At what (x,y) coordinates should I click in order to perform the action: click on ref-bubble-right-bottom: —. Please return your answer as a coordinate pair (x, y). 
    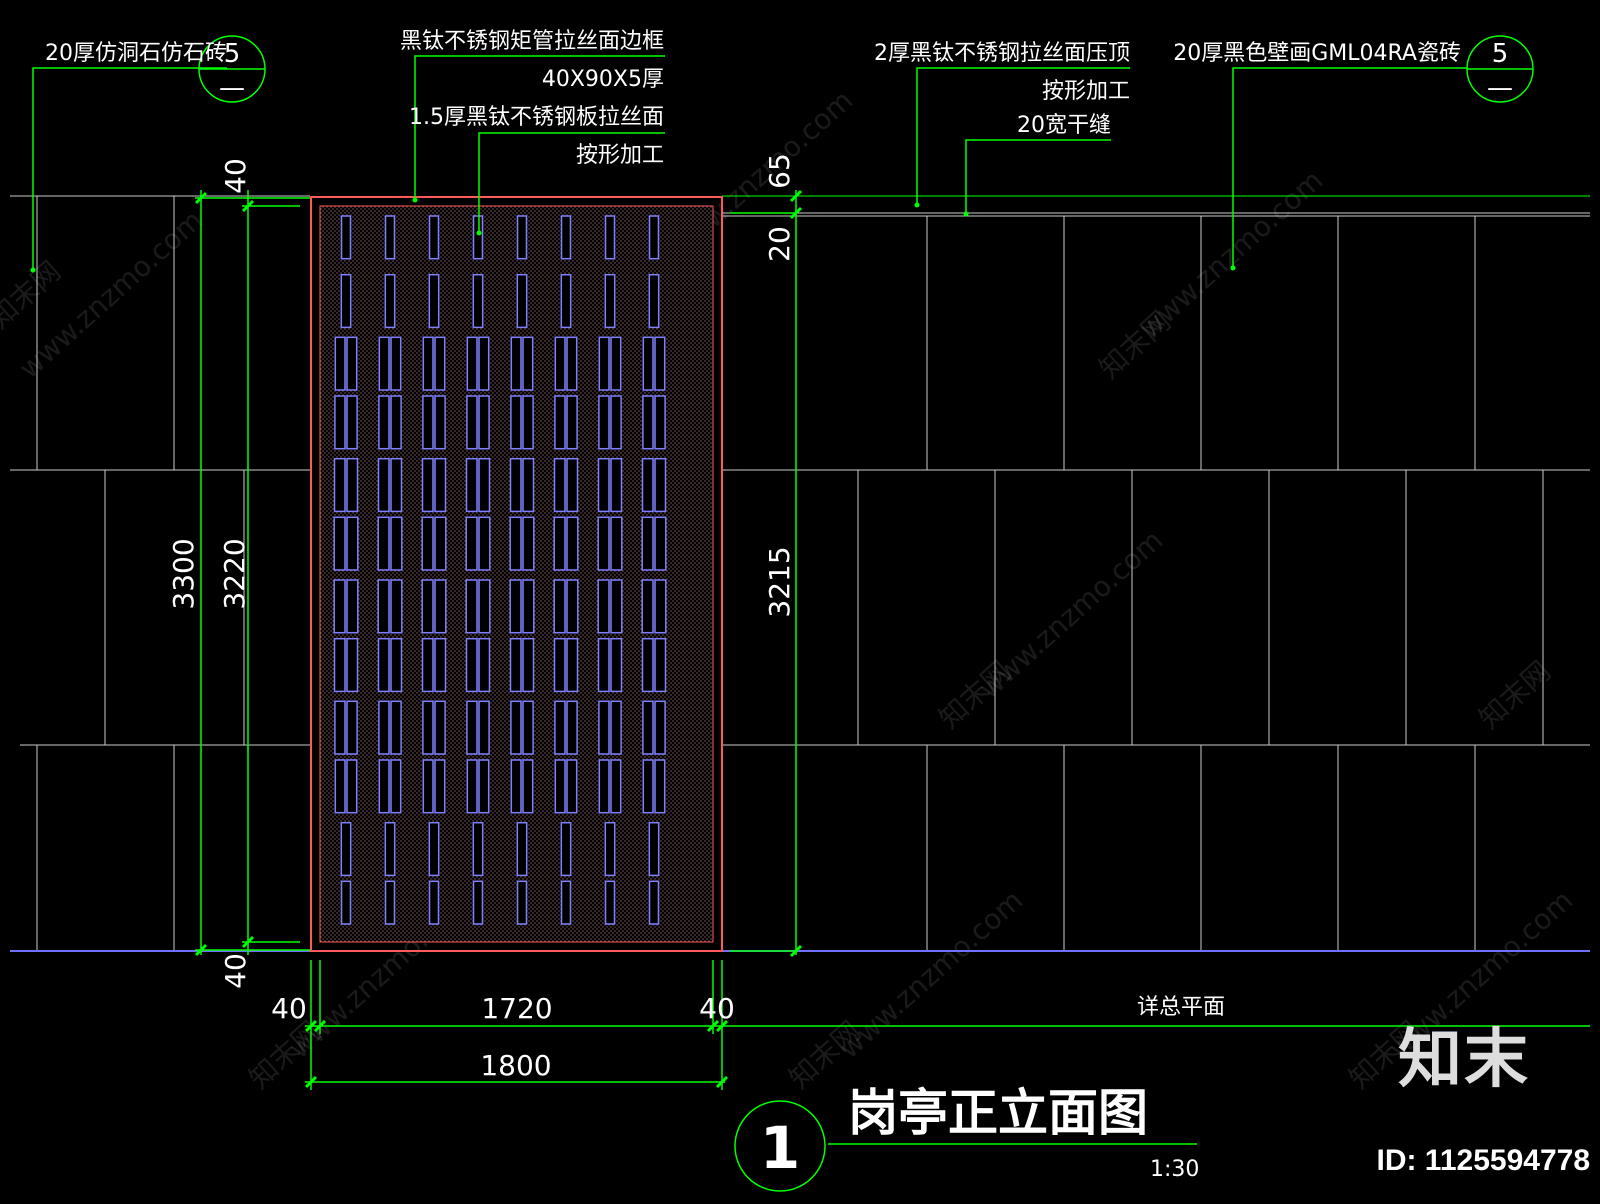
    Looking at the image, I should click on (1500, 88).